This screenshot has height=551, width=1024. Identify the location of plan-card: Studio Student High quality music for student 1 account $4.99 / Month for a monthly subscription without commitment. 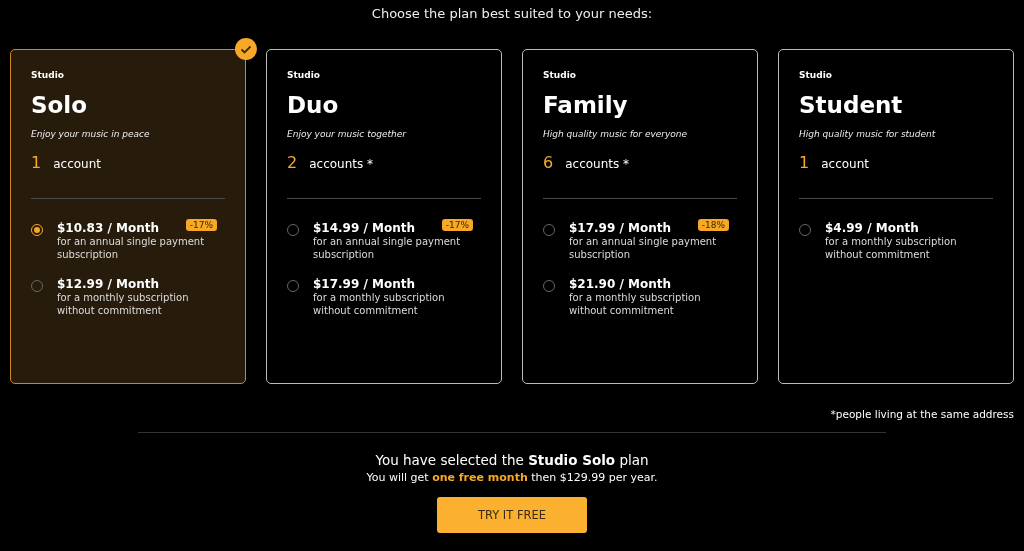
(896, 216).